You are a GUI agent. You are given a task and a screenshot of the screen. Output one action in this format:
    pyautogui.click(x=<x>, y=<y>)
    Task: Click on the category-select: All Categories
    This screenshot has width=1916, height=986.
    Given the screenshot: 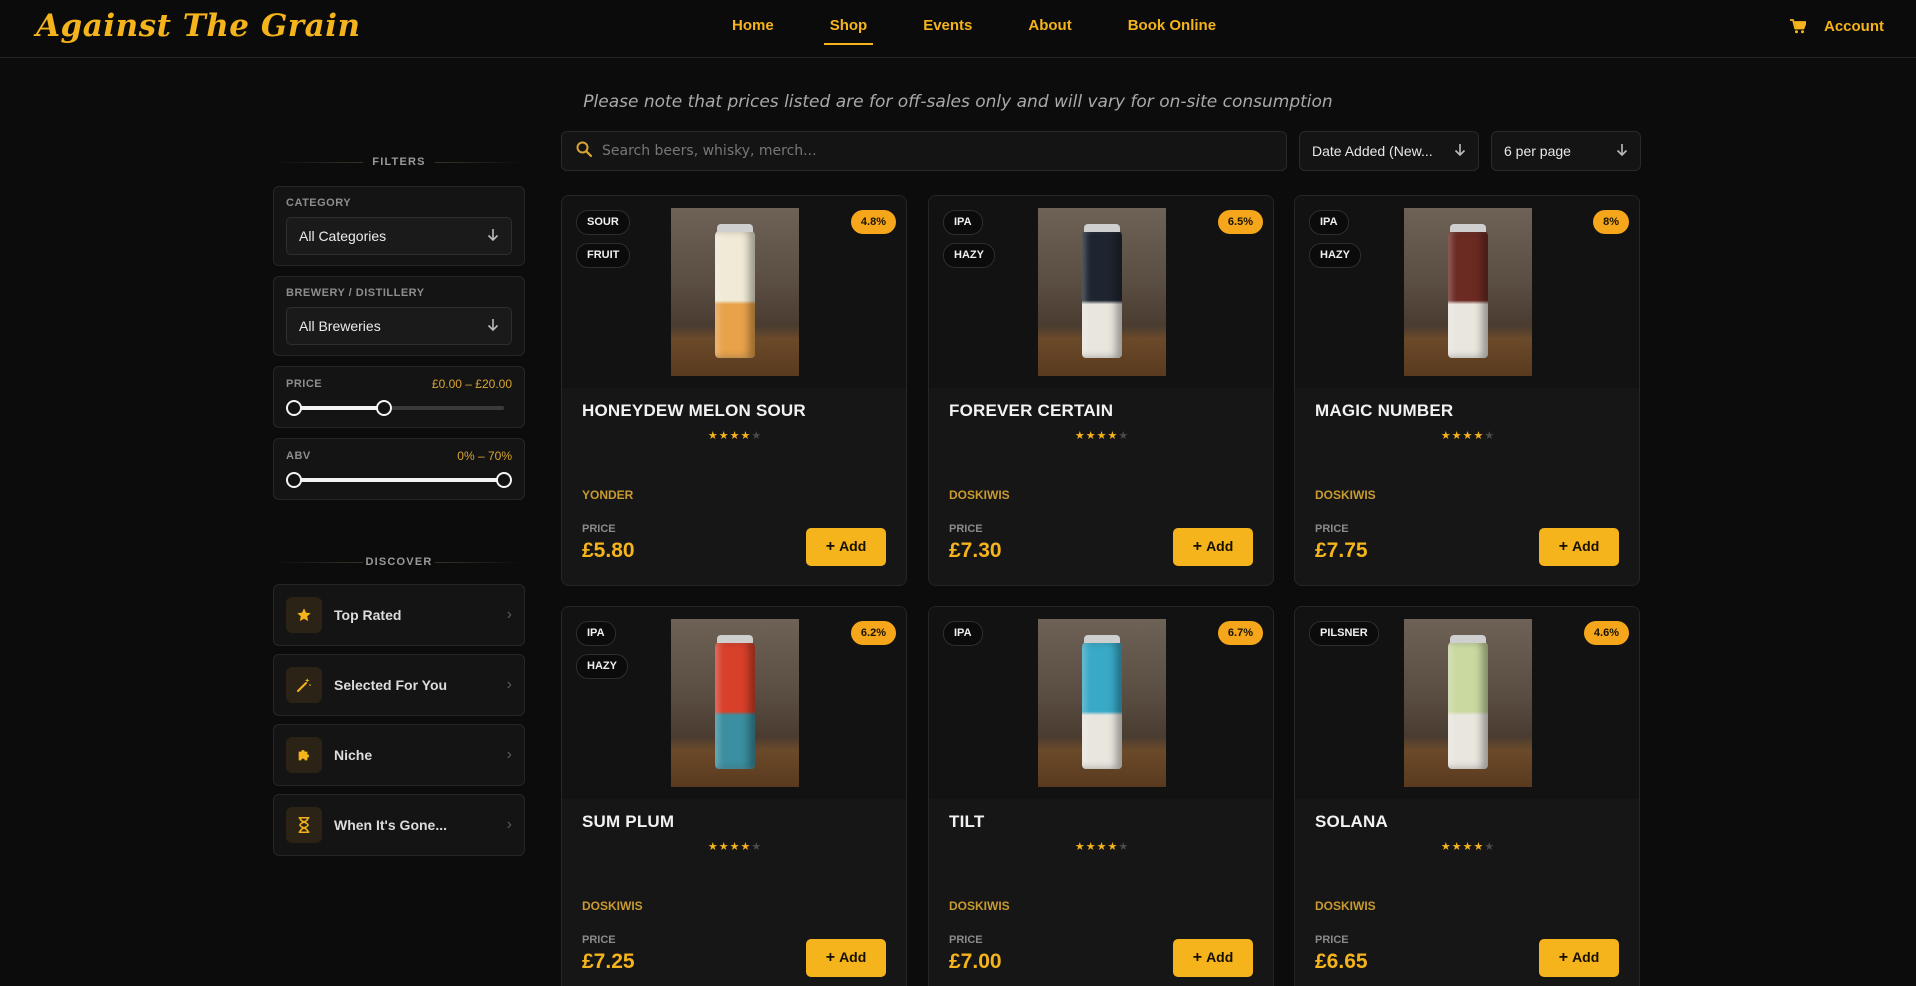 What is the action you would take?
    pyautogui.click(x=399, y=236)
    